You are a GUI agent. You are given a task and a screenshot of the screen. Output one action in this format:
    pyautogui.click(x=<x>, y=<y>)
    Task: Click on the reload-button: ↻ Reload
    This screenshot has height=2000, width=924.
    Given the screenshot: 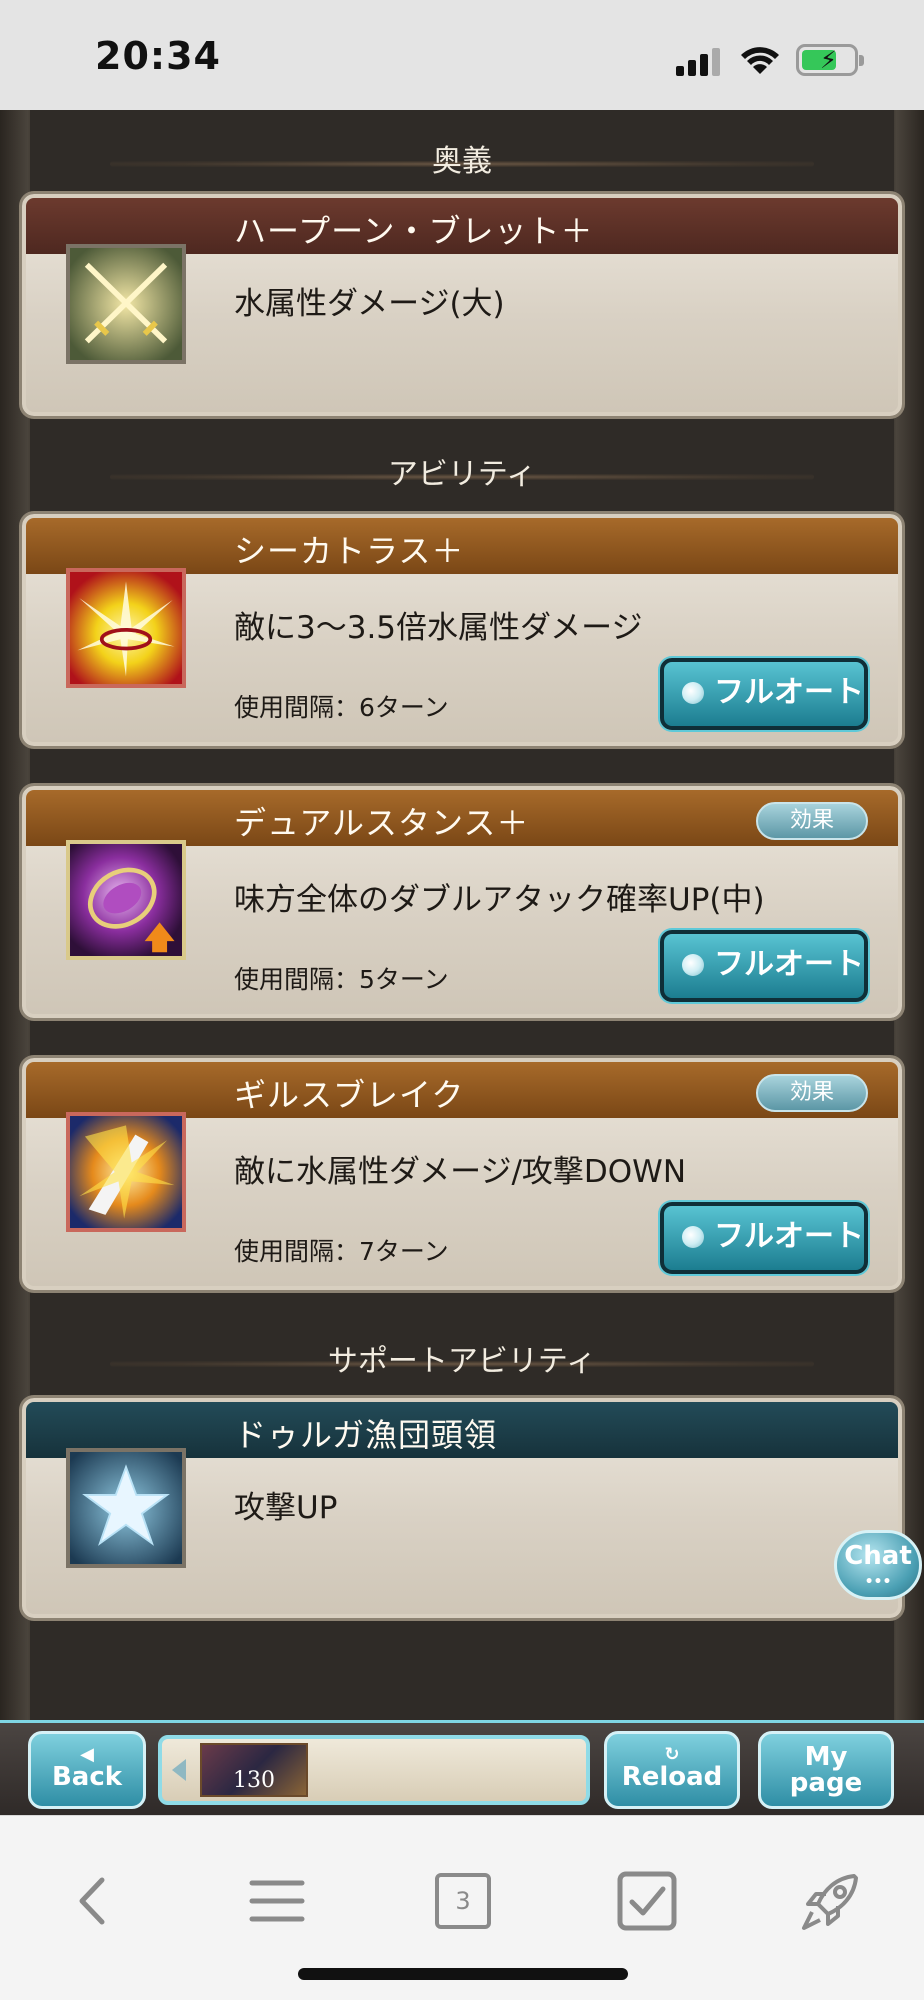 What is the action you would take?
    pyautogui.click(x=672, y=1770)
    